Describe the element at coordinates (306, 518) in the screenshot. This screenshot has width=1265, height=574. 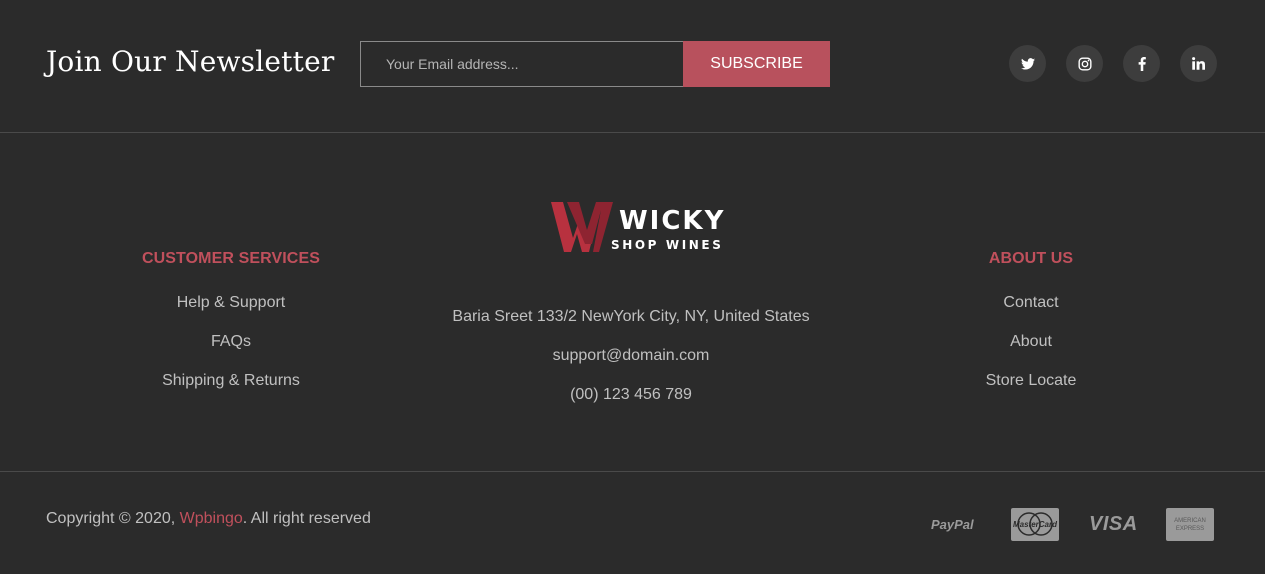
I see `copyright-suffix: . All right reserved` at that location.